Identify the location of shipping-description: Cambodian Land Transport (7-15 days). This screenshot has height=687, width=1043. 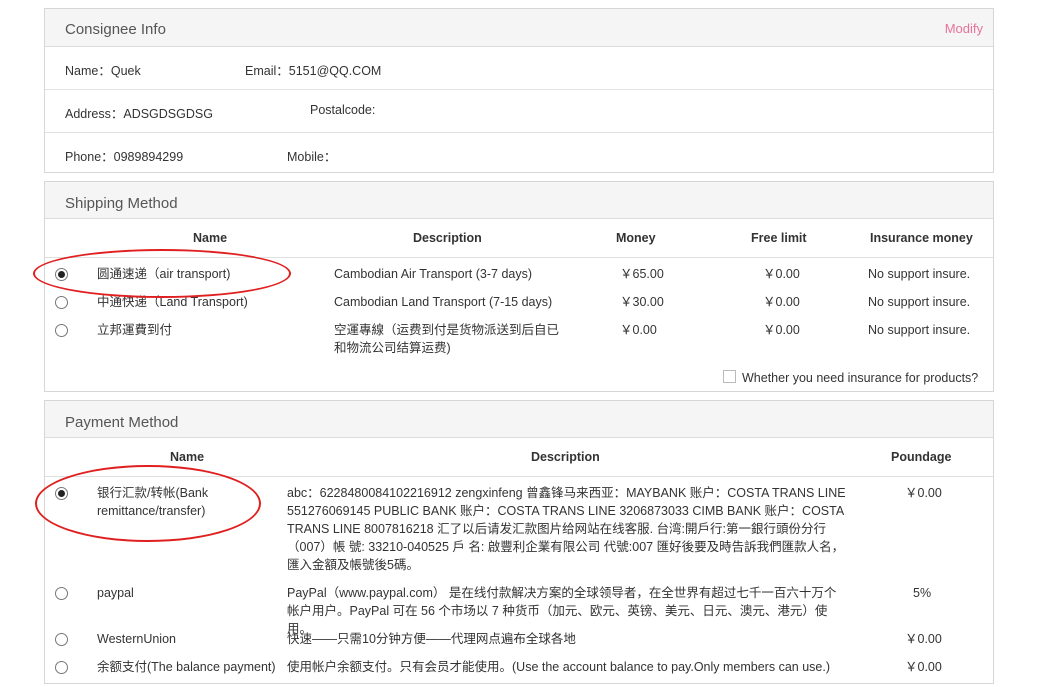
(443, 302).